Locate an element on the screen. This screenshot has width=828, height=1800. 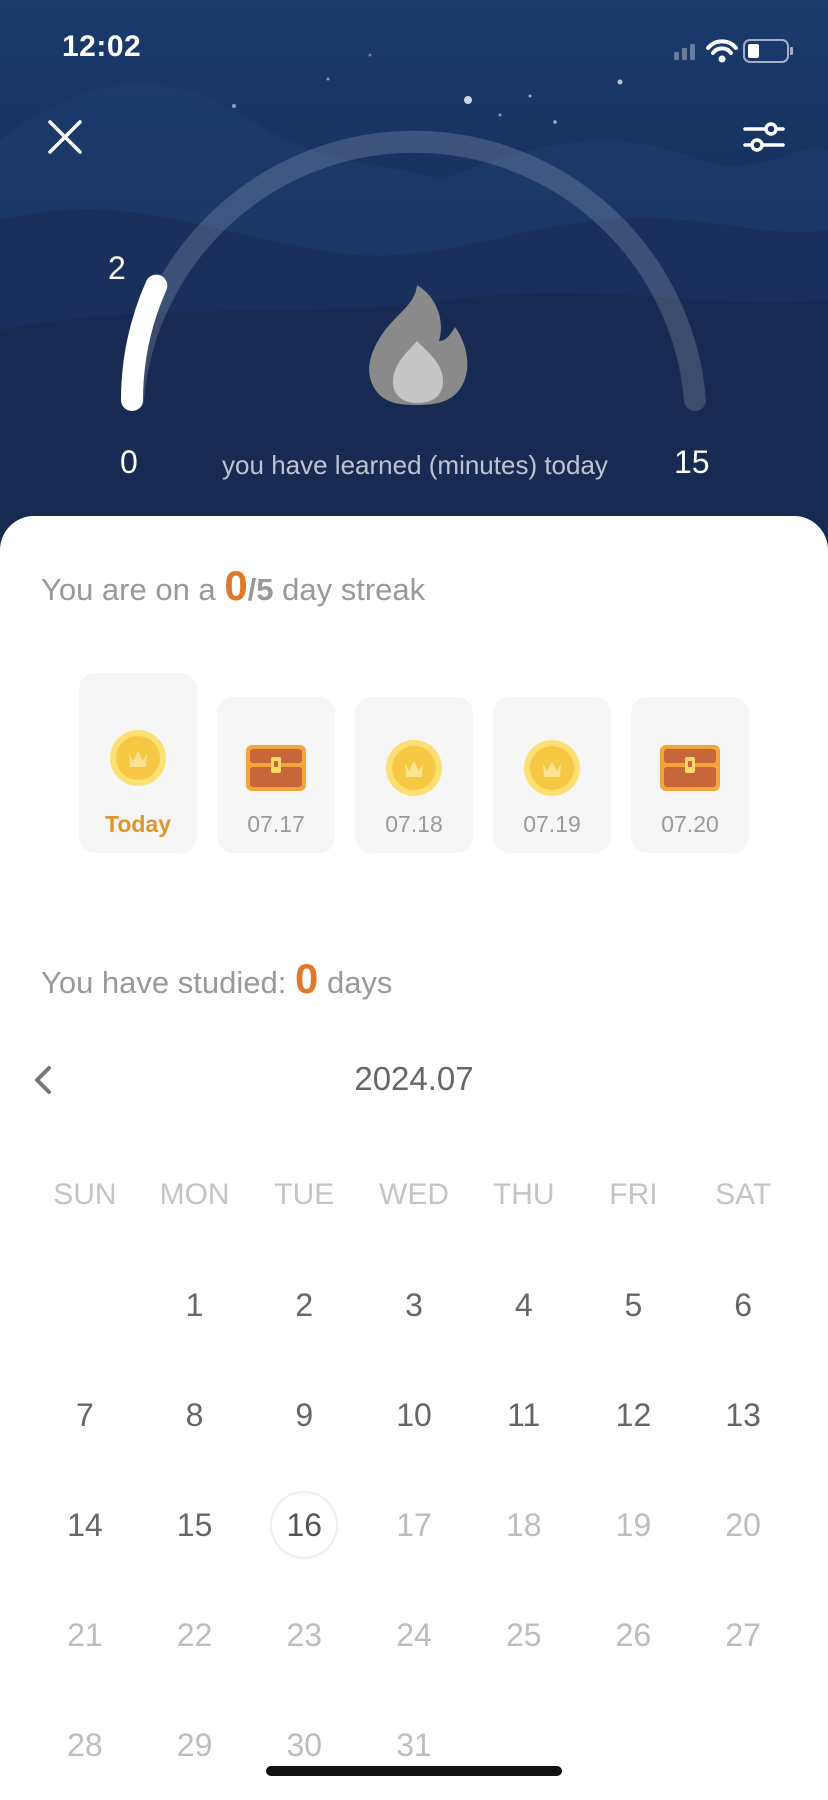
calendar-day: 31 is located at coordinates (414, 1745).